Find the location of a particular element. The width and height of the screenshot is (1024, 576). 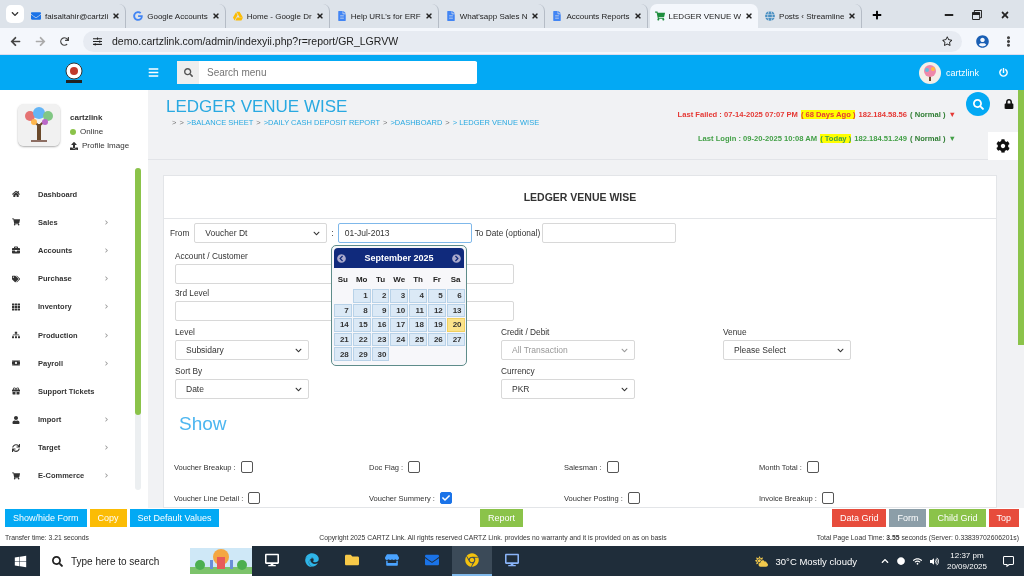

wifi-icon is located at coordinates (917, 561).